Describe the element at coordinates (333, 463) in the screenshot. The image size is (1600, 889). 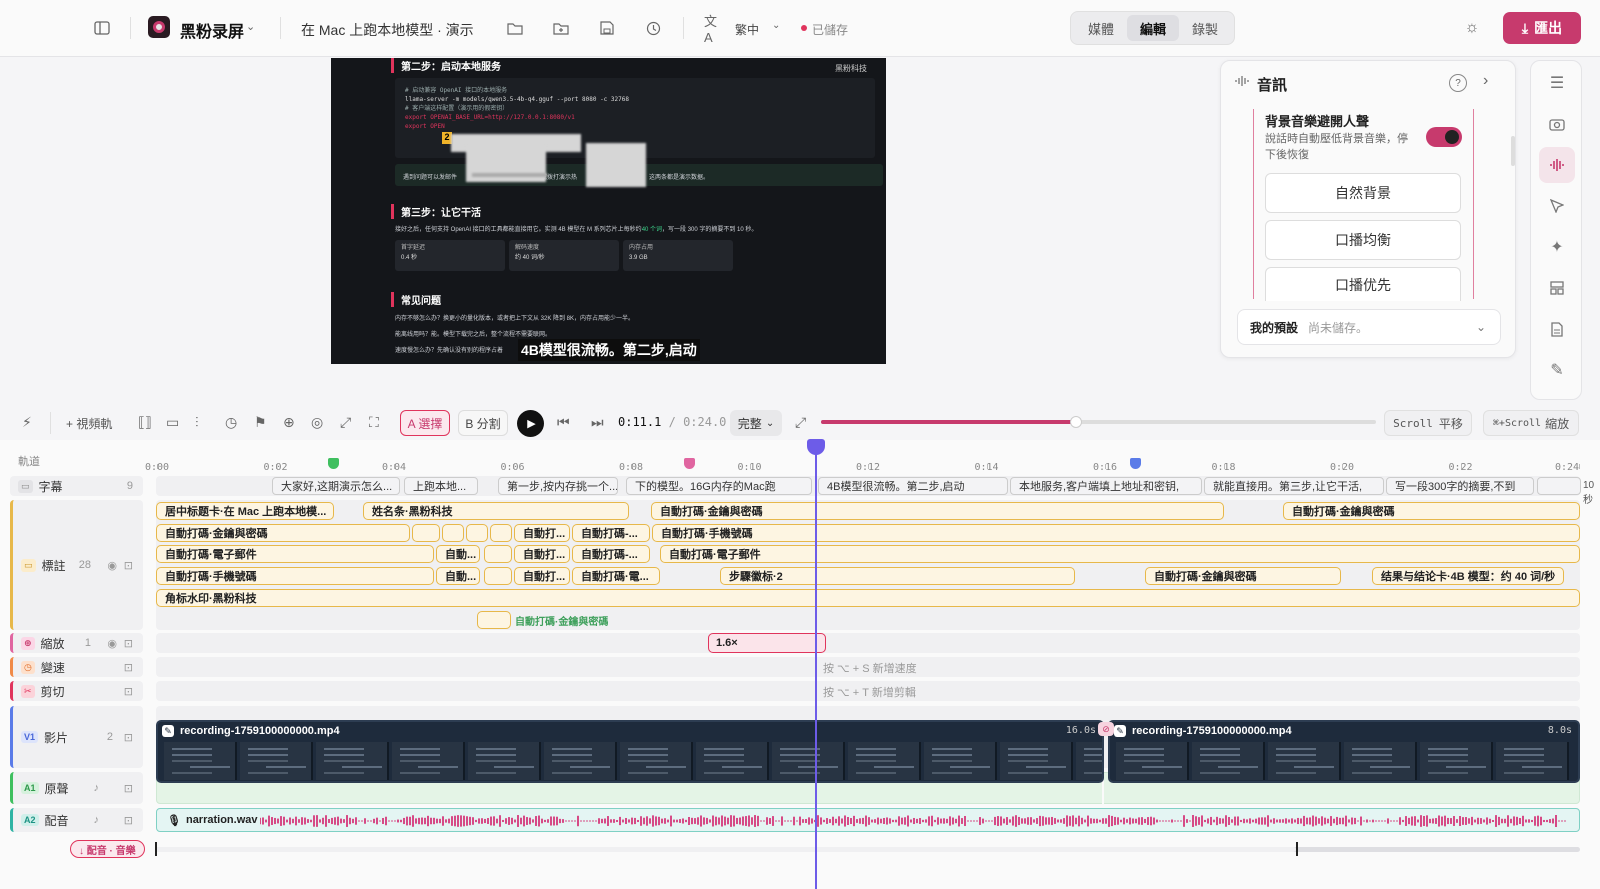
I see `marker-green` at that location.